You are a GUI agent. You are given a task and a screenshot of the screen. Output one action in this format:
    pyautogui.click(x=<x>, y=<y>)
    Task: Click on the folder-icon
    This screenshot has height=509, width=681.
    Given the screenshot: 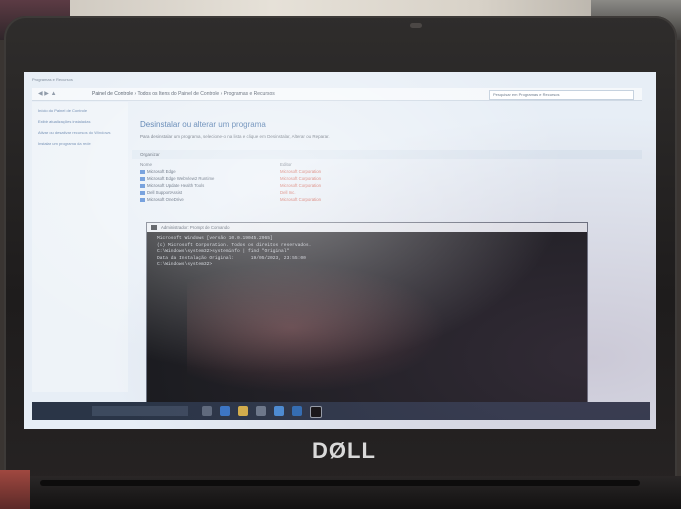 What is the action you would take?
    pyautogui.click(x=243, y=411)
    